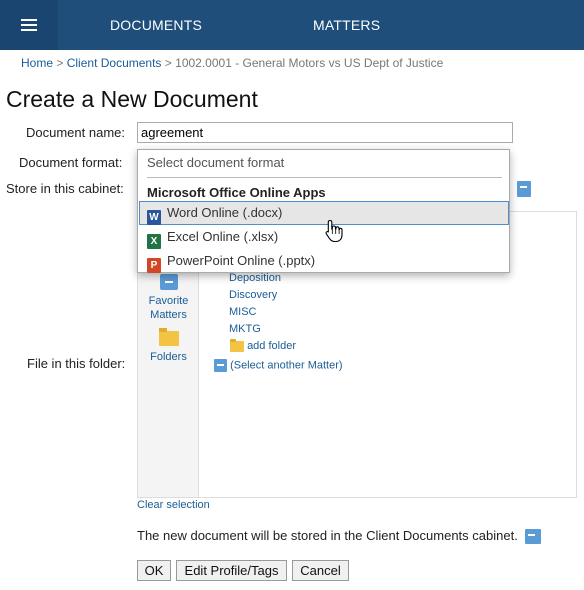  What do you see at coordinates (324, 177) in the screenshot?
I see `divider` at bounding box center [324, 177].